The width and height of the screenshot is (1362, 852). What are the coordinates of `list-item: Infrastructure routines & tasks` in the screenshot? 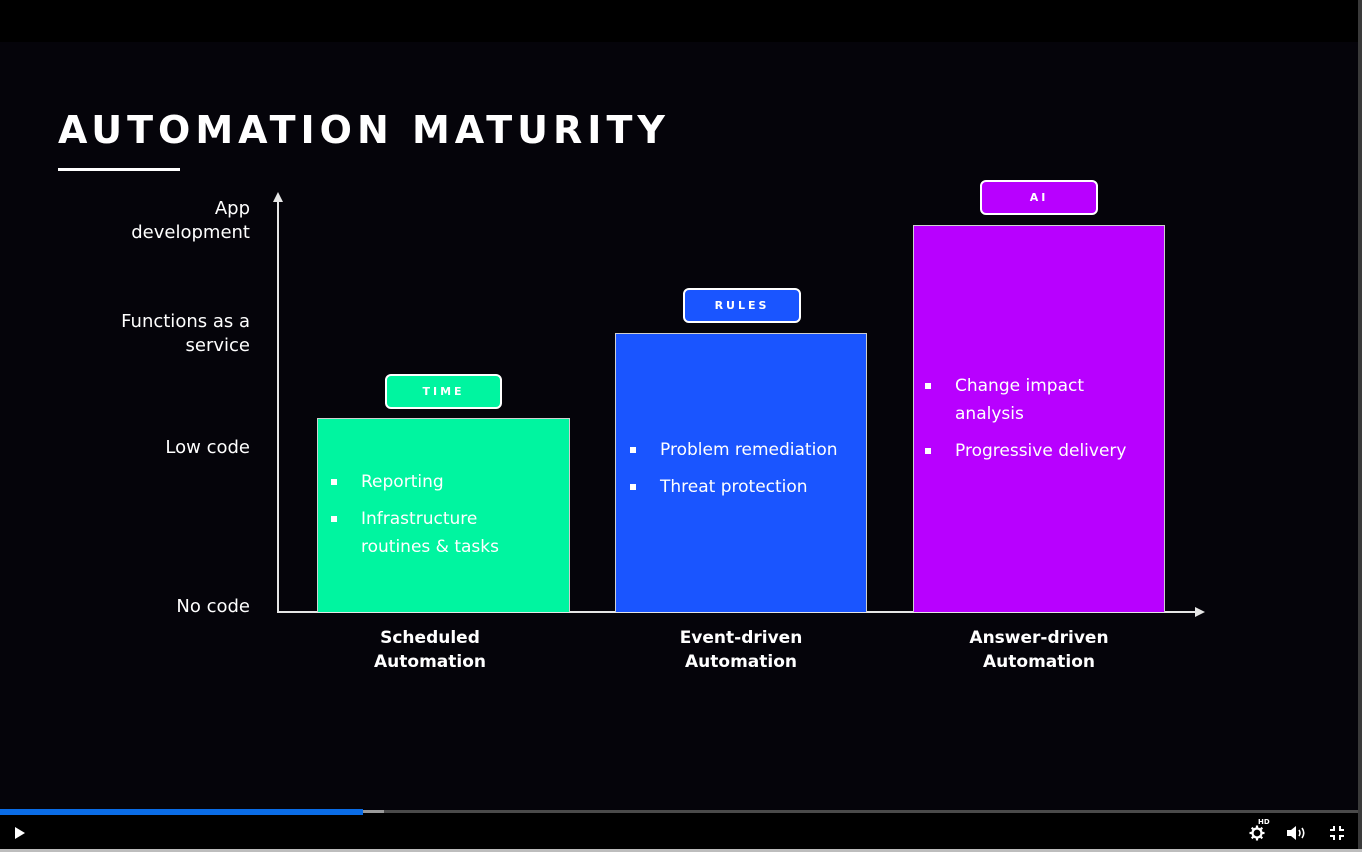 It's located at (441, 533).